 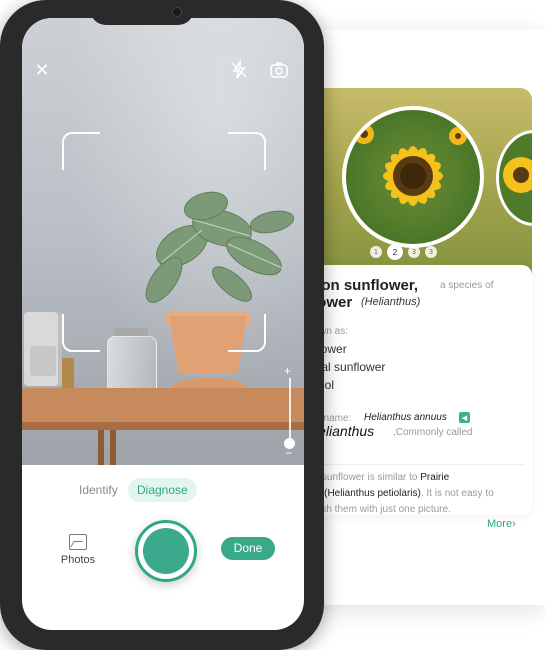 I want to click on flash-glyph, so click(x=239, y=69).